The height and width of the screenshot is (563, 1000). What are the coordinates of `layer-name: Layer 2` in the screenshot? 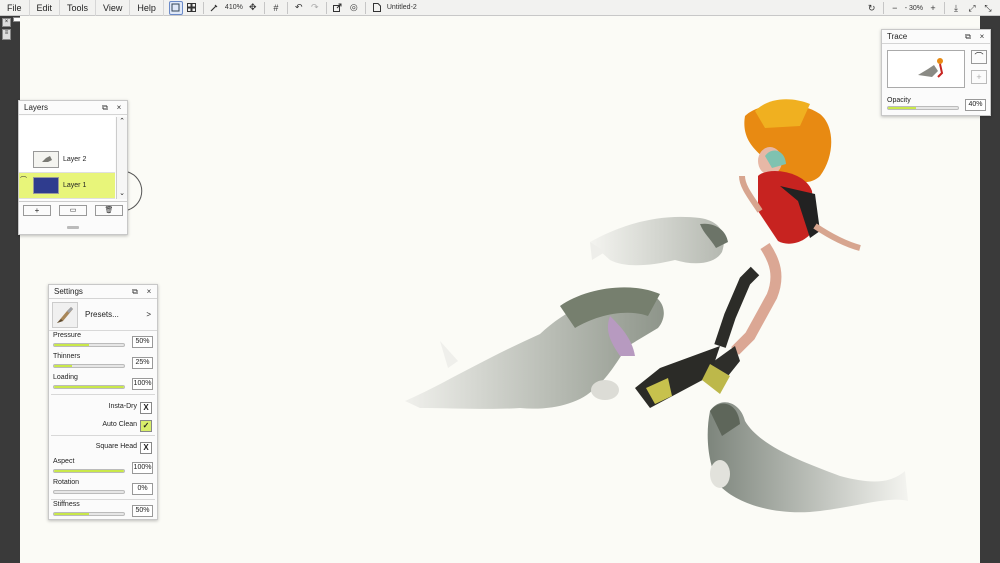 It's located at (75, 159).